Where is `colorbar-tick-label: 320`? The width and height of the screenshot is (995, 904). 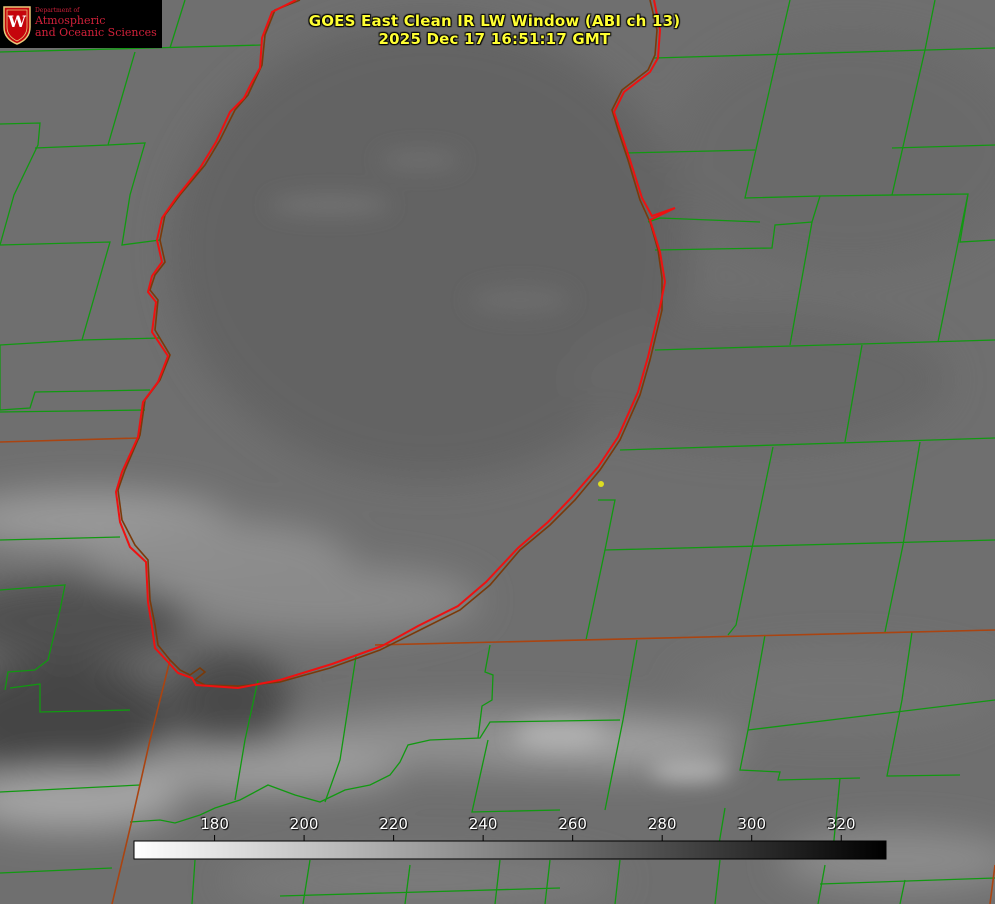
colorbar-tick-label: 320 is located at coordinates (841, 824).